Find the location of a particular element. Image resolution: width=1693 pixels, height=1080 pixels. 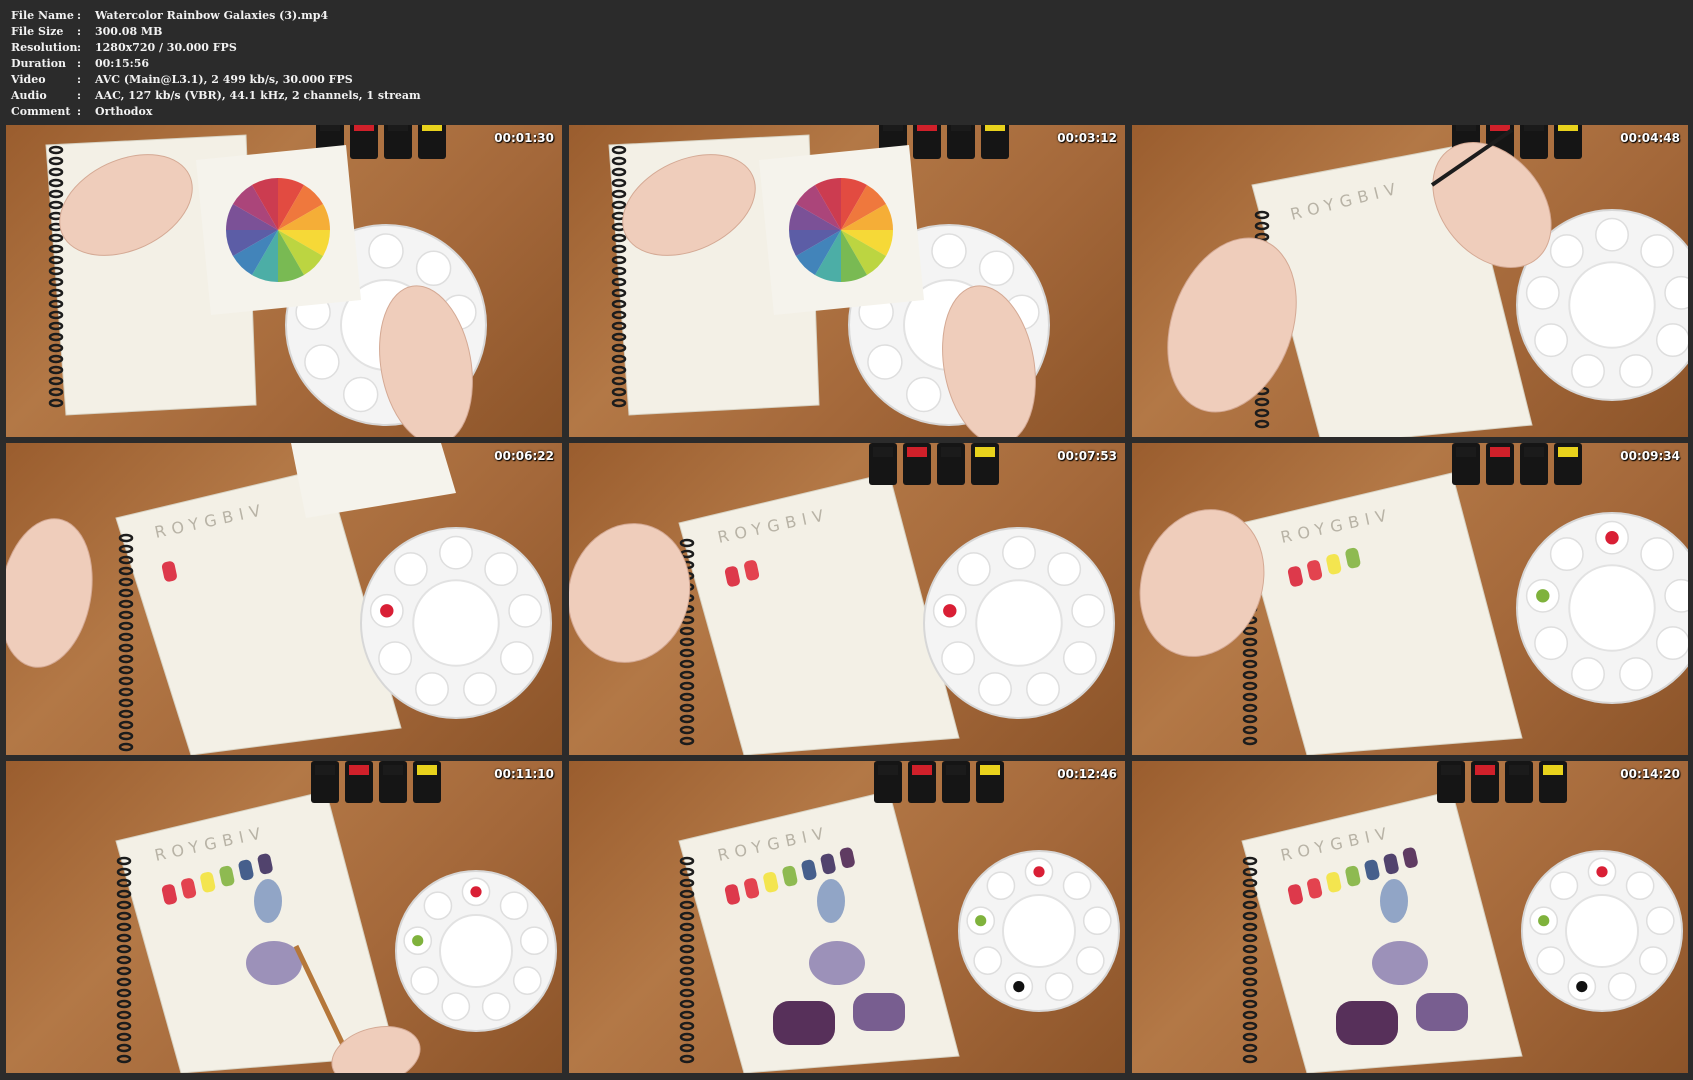

info-row: File Size:300.08 MB is located at coordinates (216, 32).